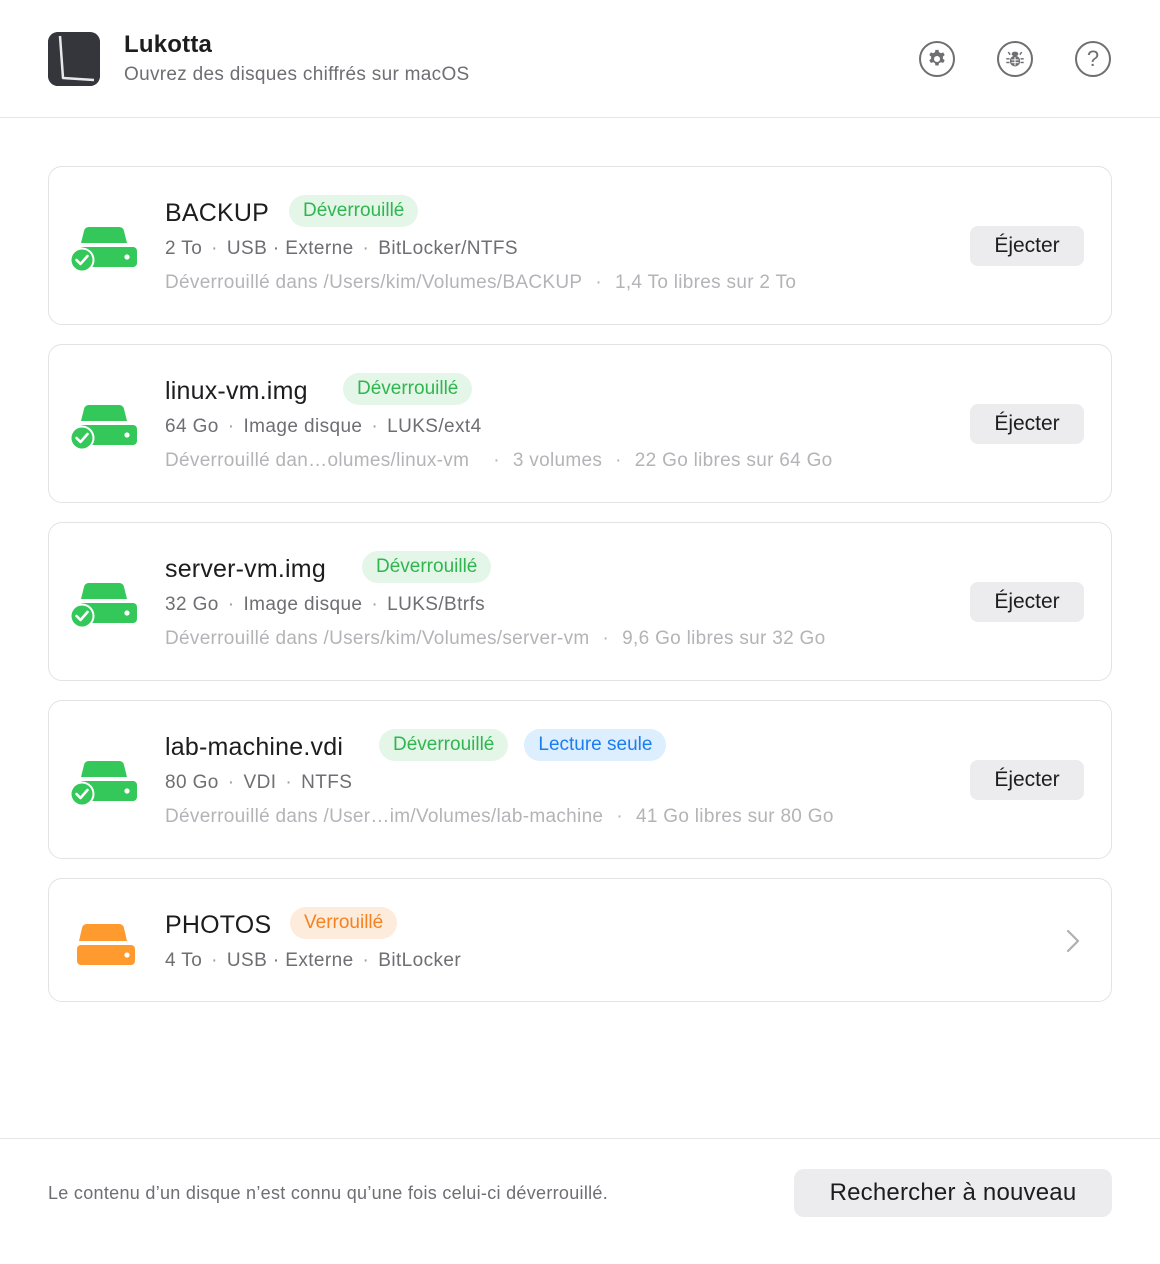 The image size is (1160, 1264). Describe the element at coordinates (724, 638) in the screenshot. I see `free-space: 9,6 Go libres sur 32 Go` at that location.